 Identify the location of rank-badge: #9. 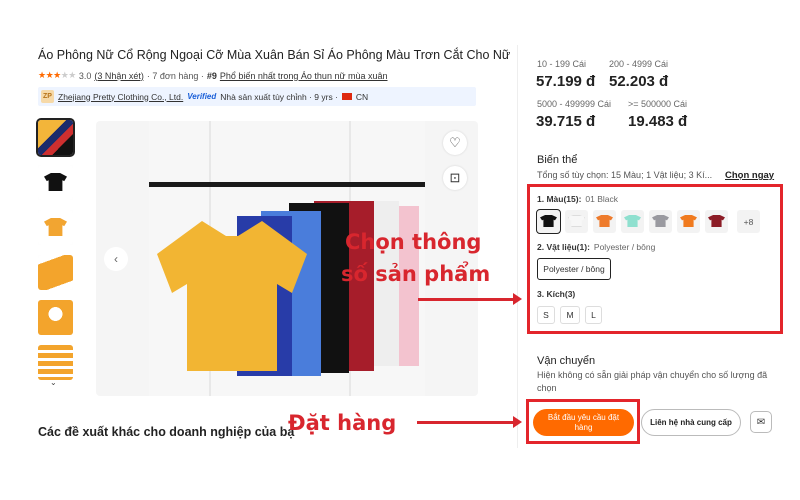
(211, 75).